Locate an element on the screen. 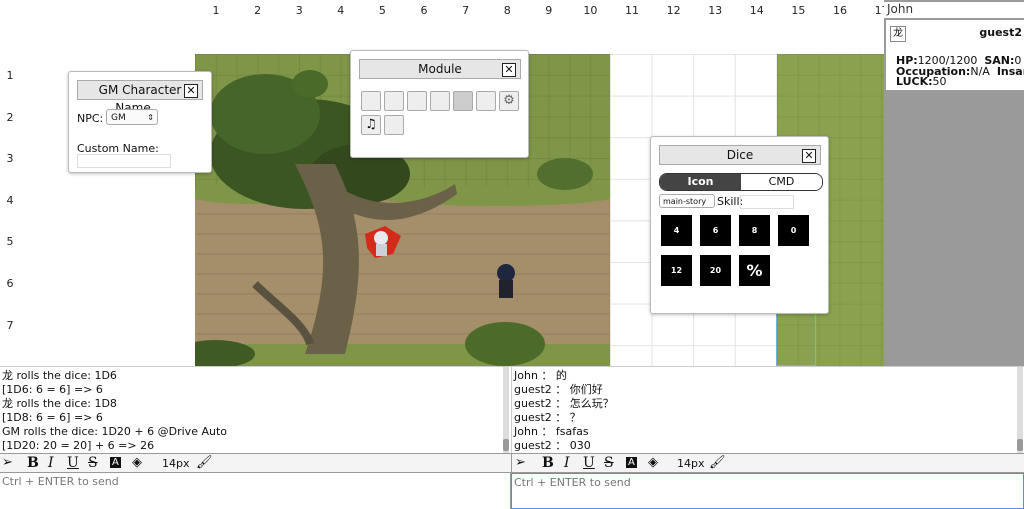 The image size is (1024, 509). map-pin-icon is located at coordinates (417, 101).